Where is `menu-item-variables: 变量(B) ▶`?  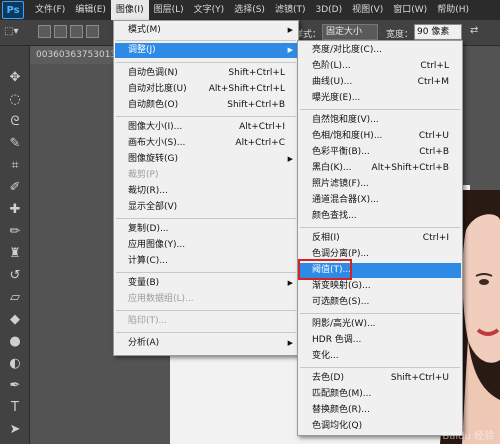
menu-item-variables: 变量(B) ▶ is located at coordinates (206, 283).